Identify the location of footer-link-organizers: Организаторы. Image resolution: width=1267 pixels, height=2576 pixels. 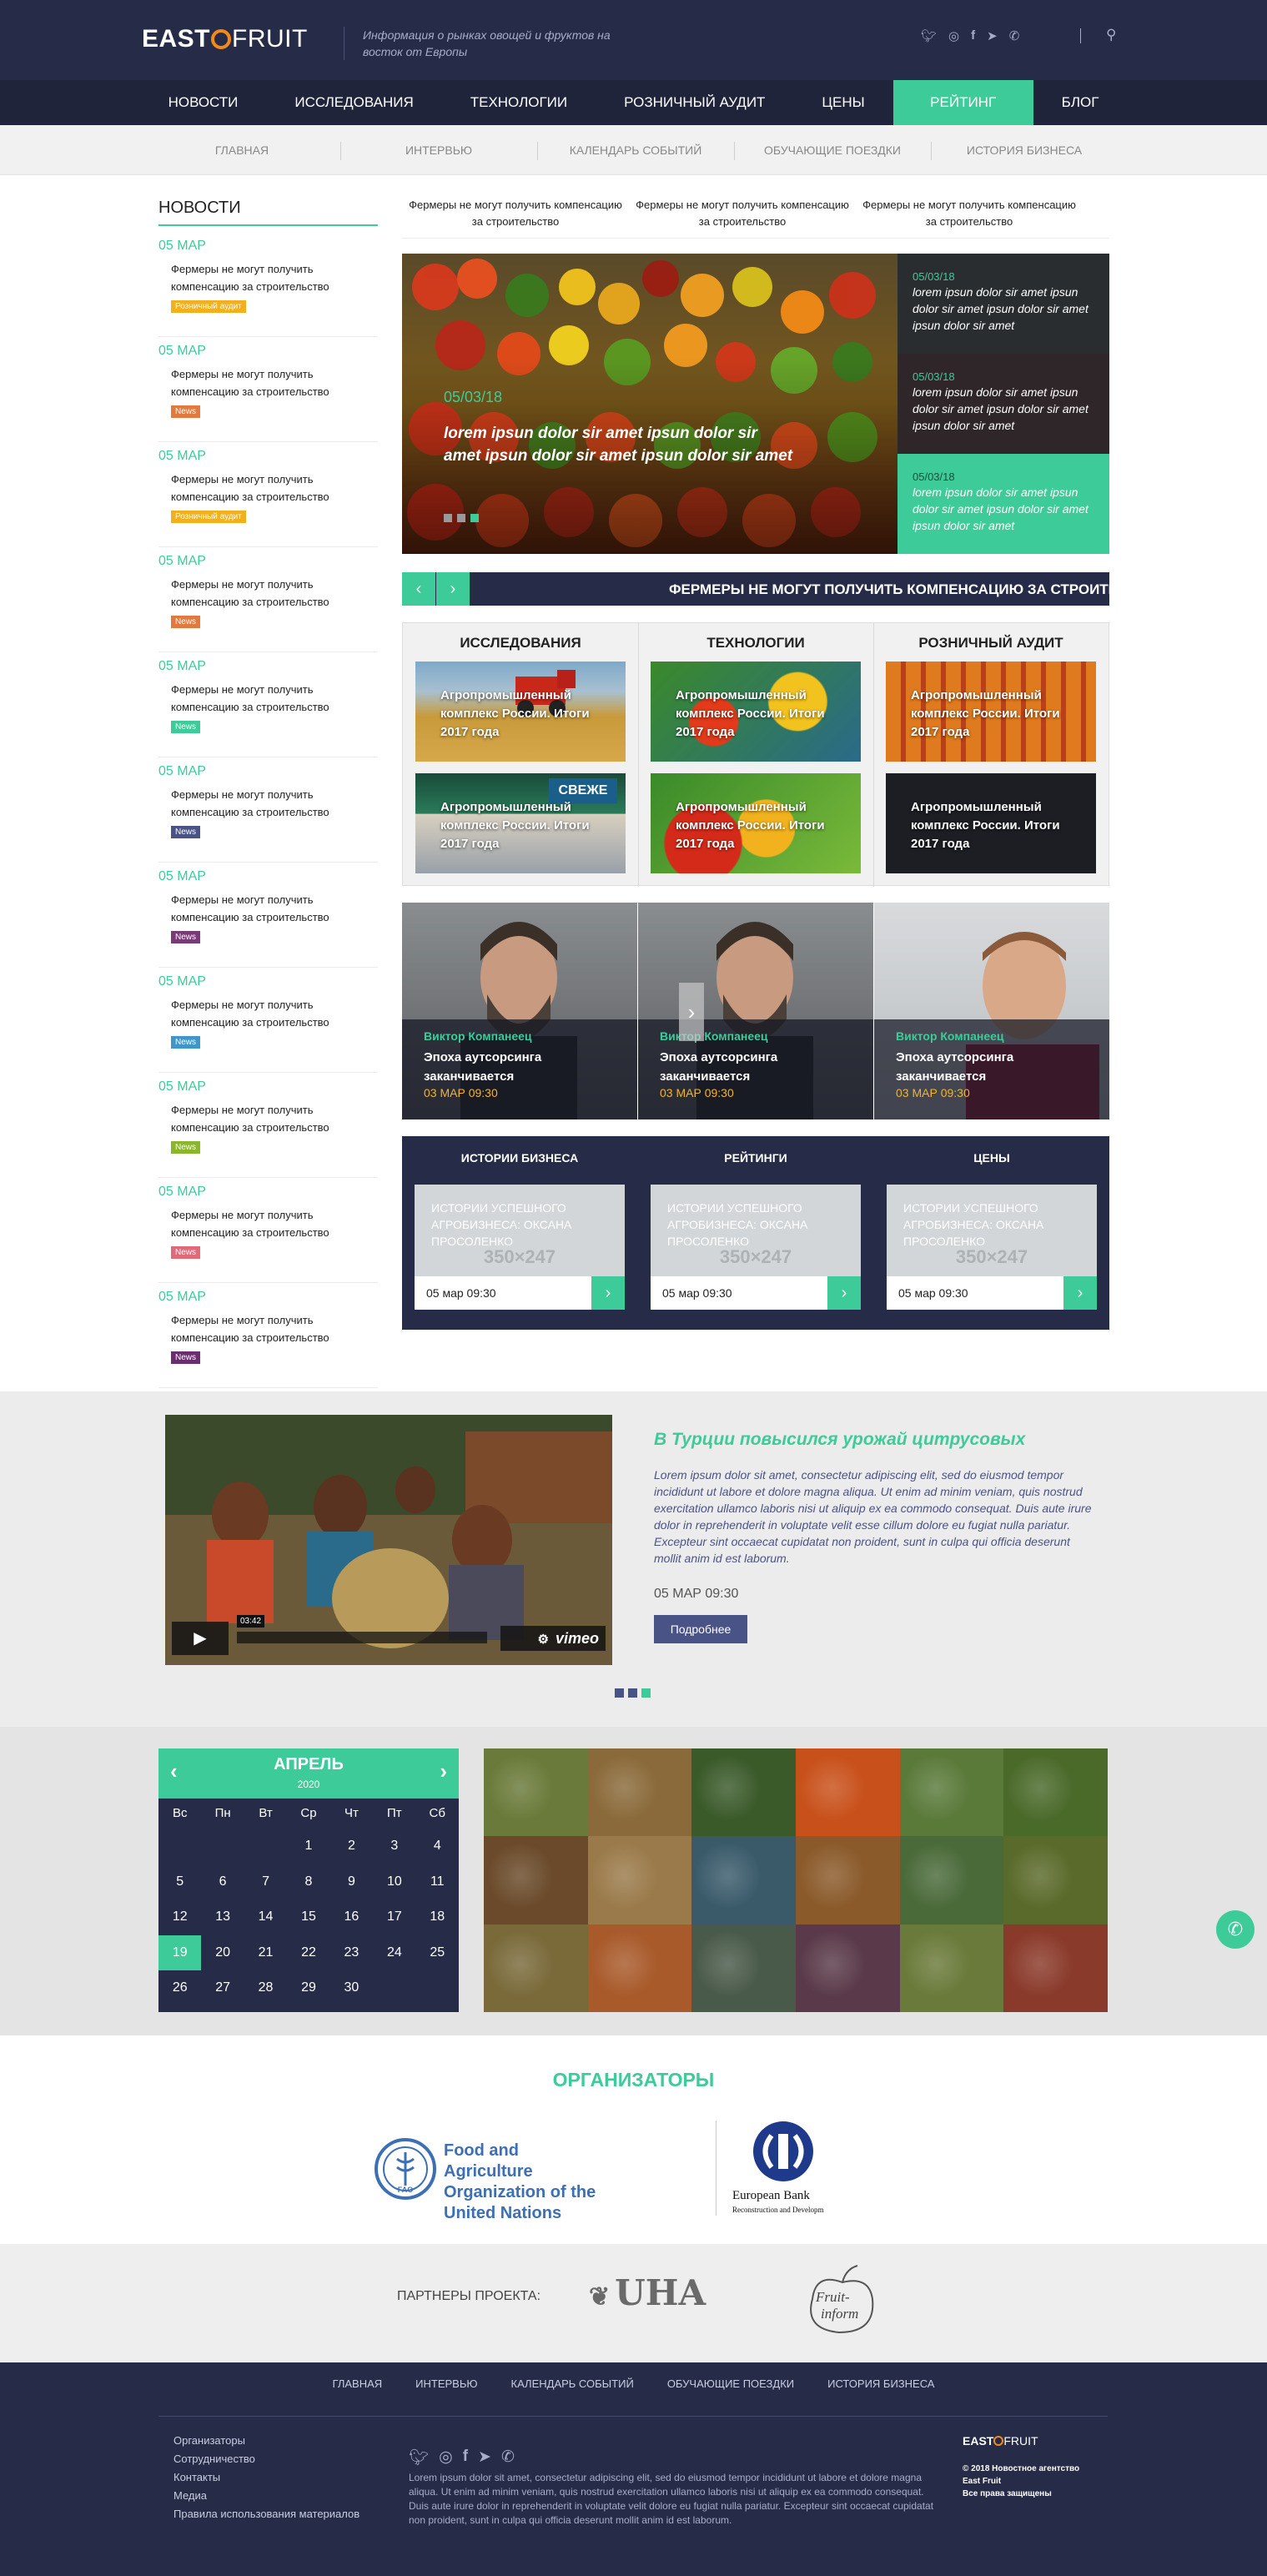
(209, 2440).